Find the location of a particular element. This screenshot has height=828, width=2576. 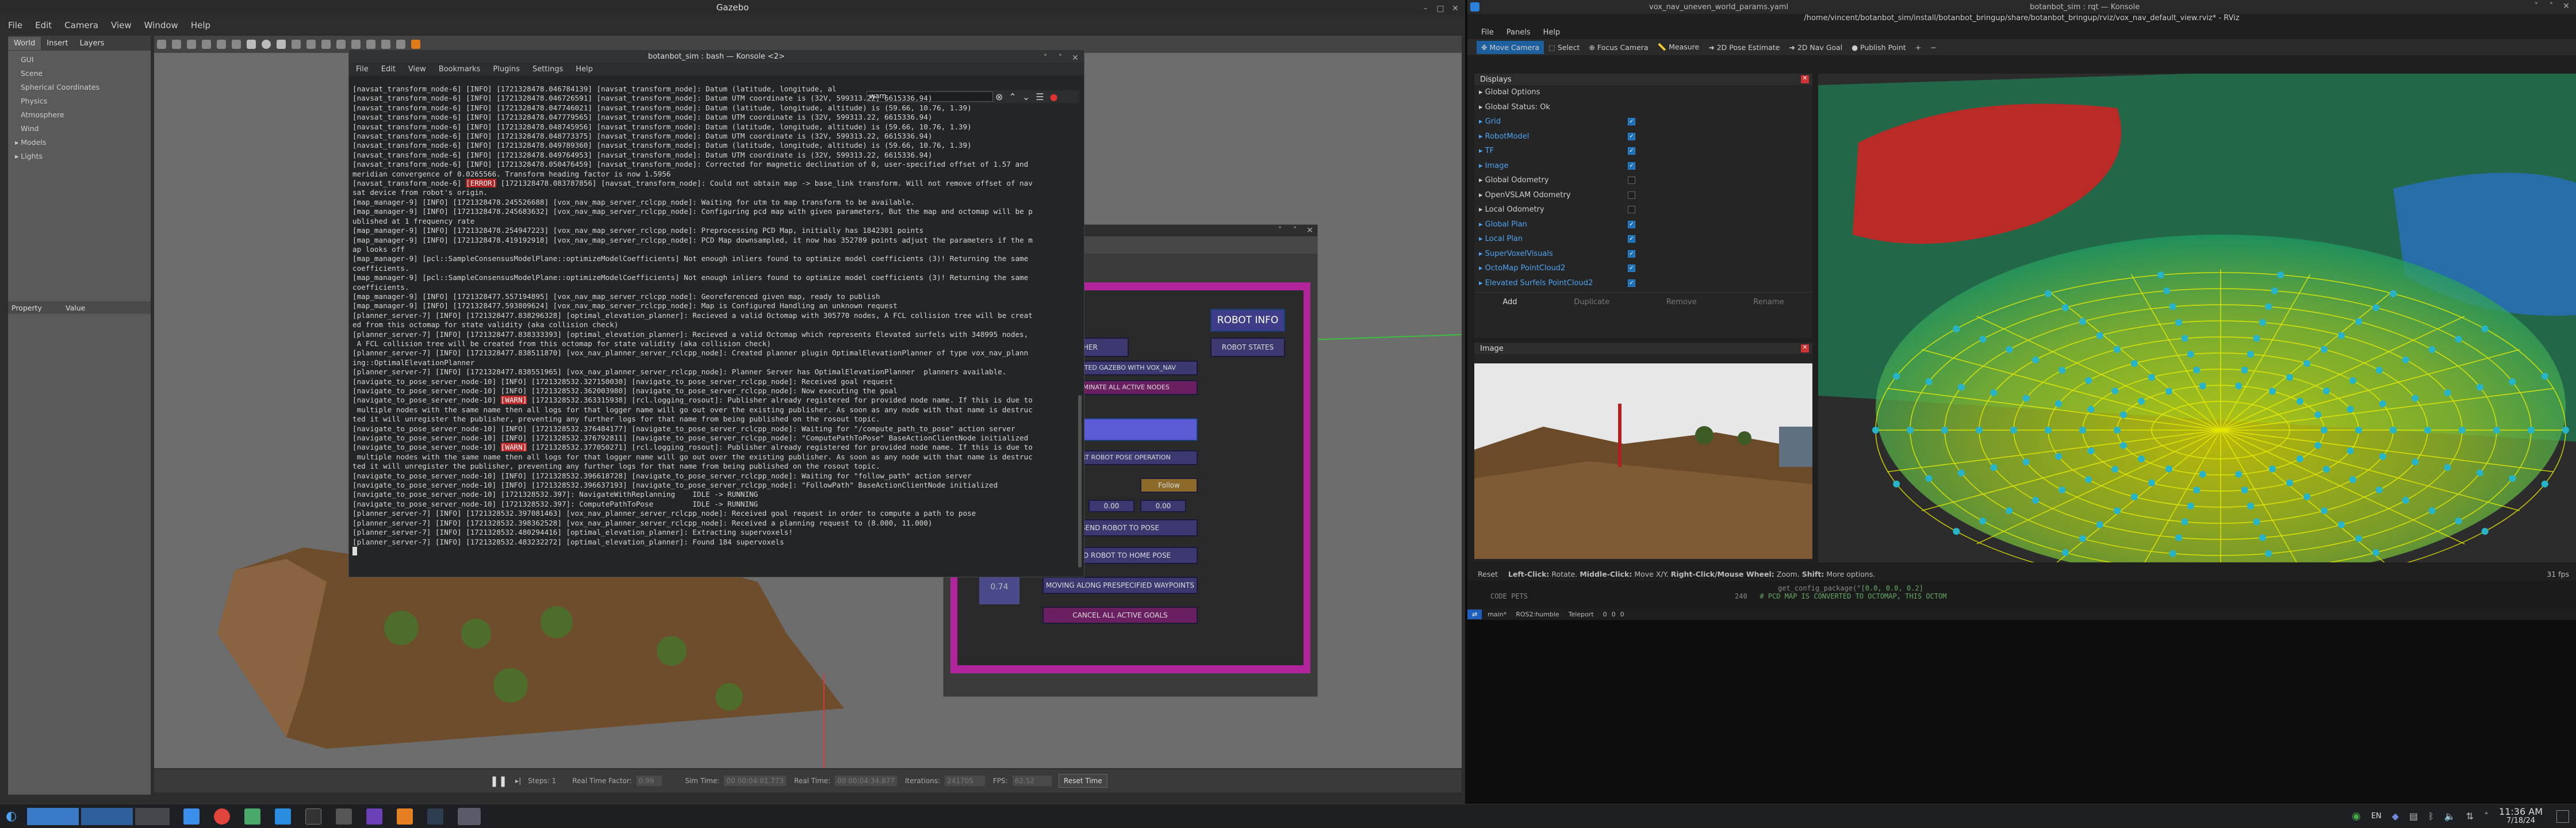

tree-item-gui: GUI is located at coordinates (79, 60).